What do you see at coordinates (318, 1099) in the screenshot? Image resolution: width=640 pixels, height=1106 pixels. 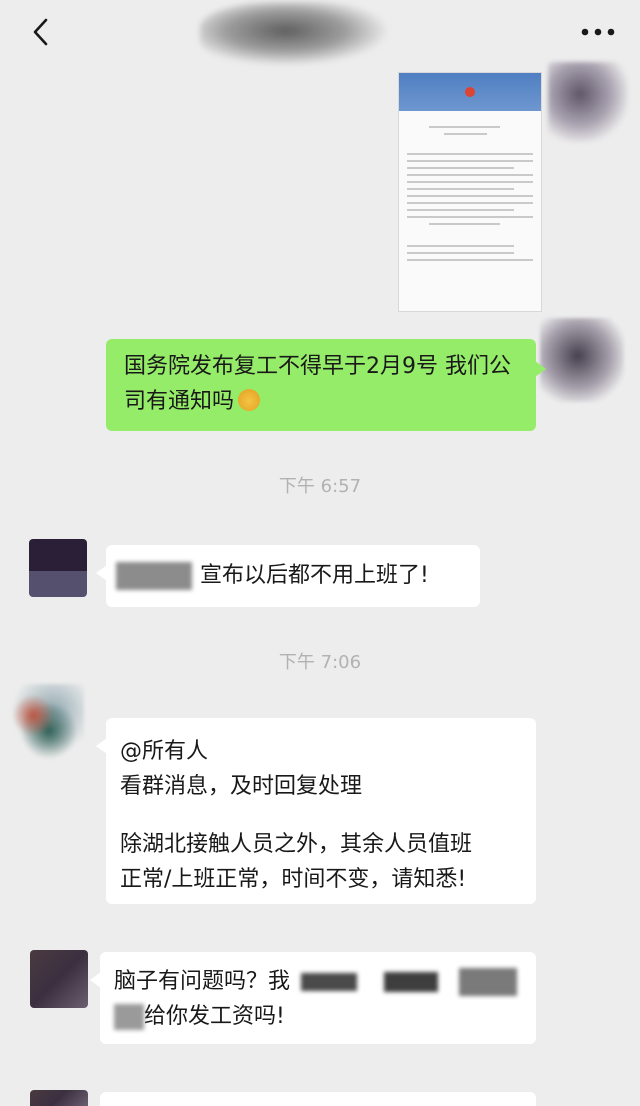 I see `message-bubble-other` at bounding box center [318, 1099].